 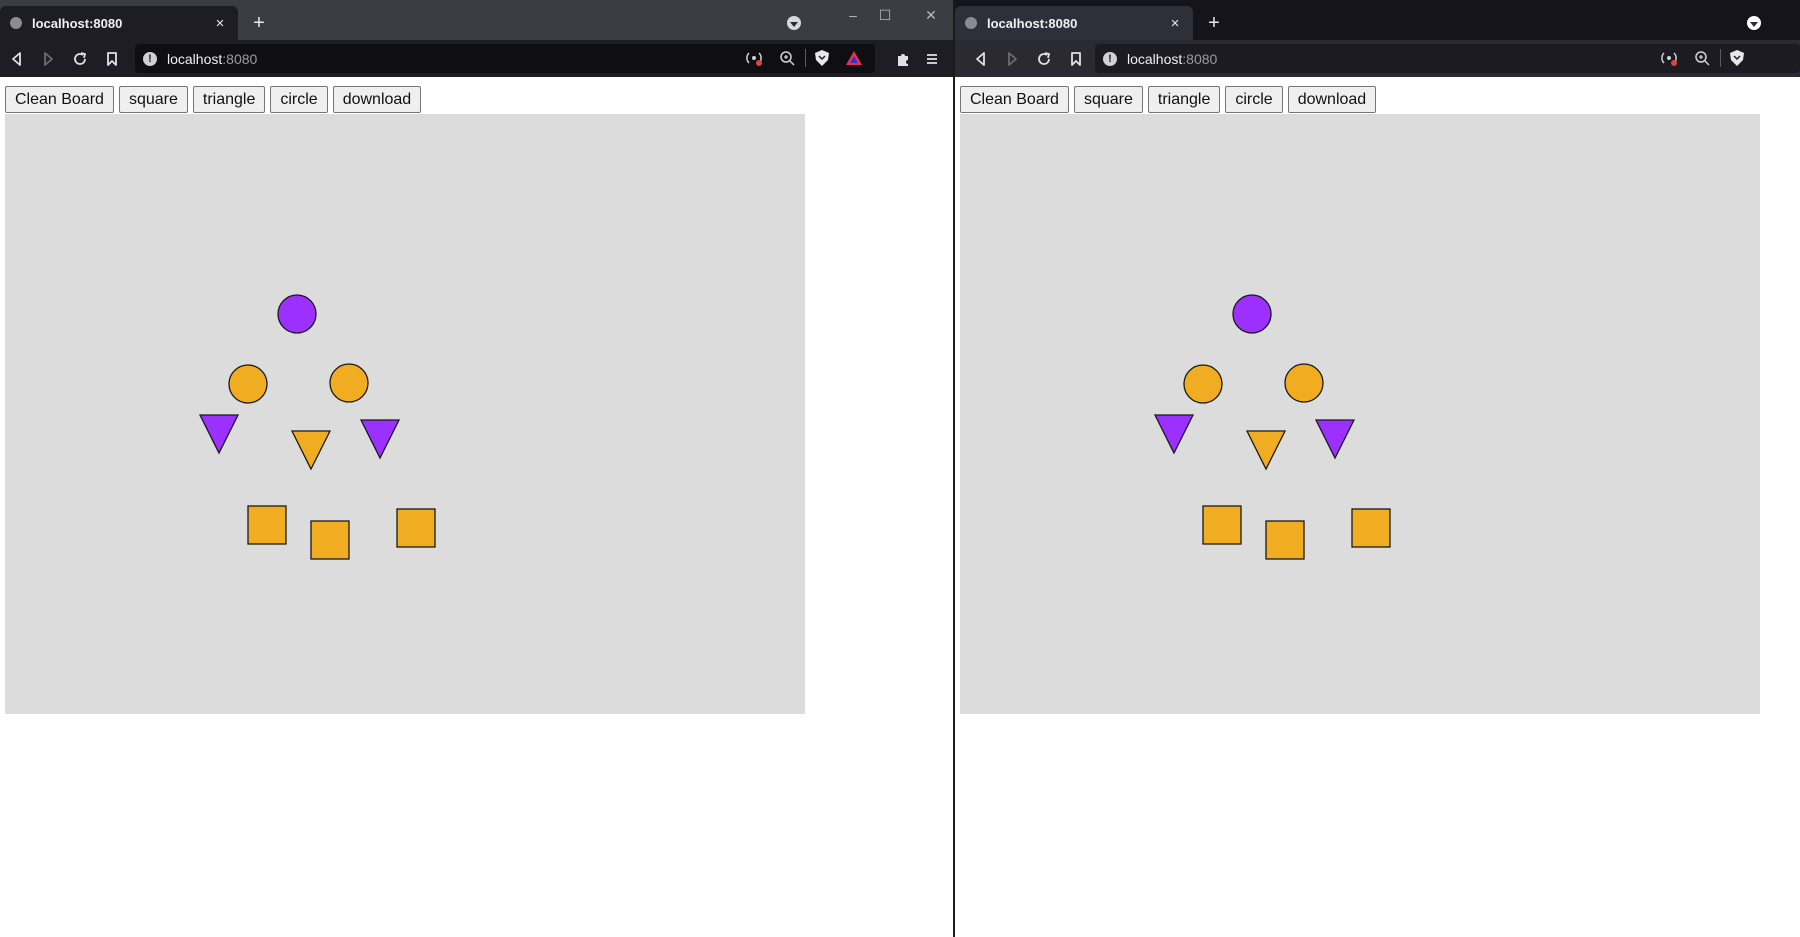 I want to click on tab-strip: localhost:8080 × + – ☐ ✕, so click(x=476, y=20).